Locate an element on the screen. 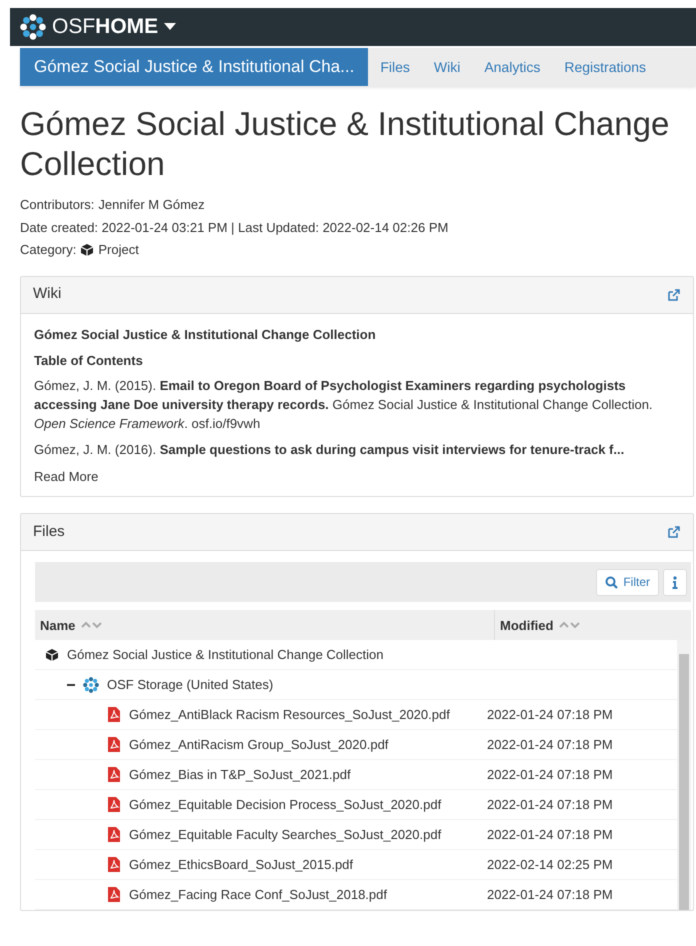 This screenshot has height=946, width=696. scrollbar is located at coordinates (684, 775).